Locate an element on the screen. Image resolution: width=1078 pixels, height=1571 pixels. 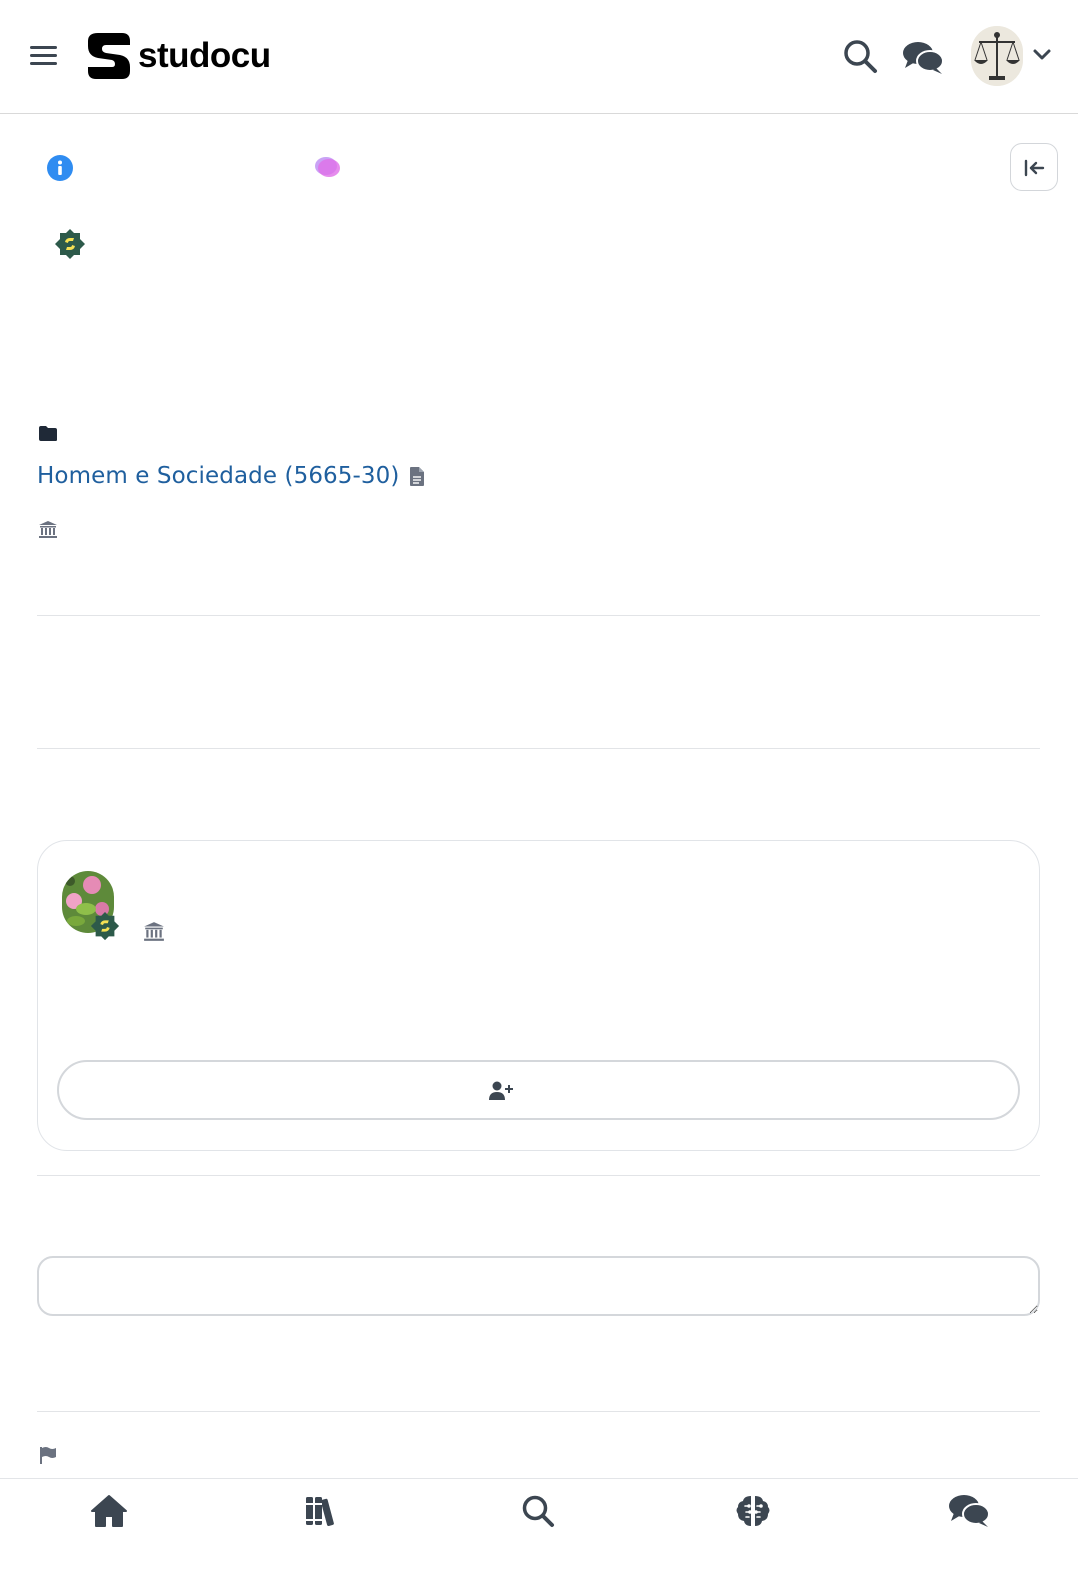
document-icon is located at coordinates (417, 476).